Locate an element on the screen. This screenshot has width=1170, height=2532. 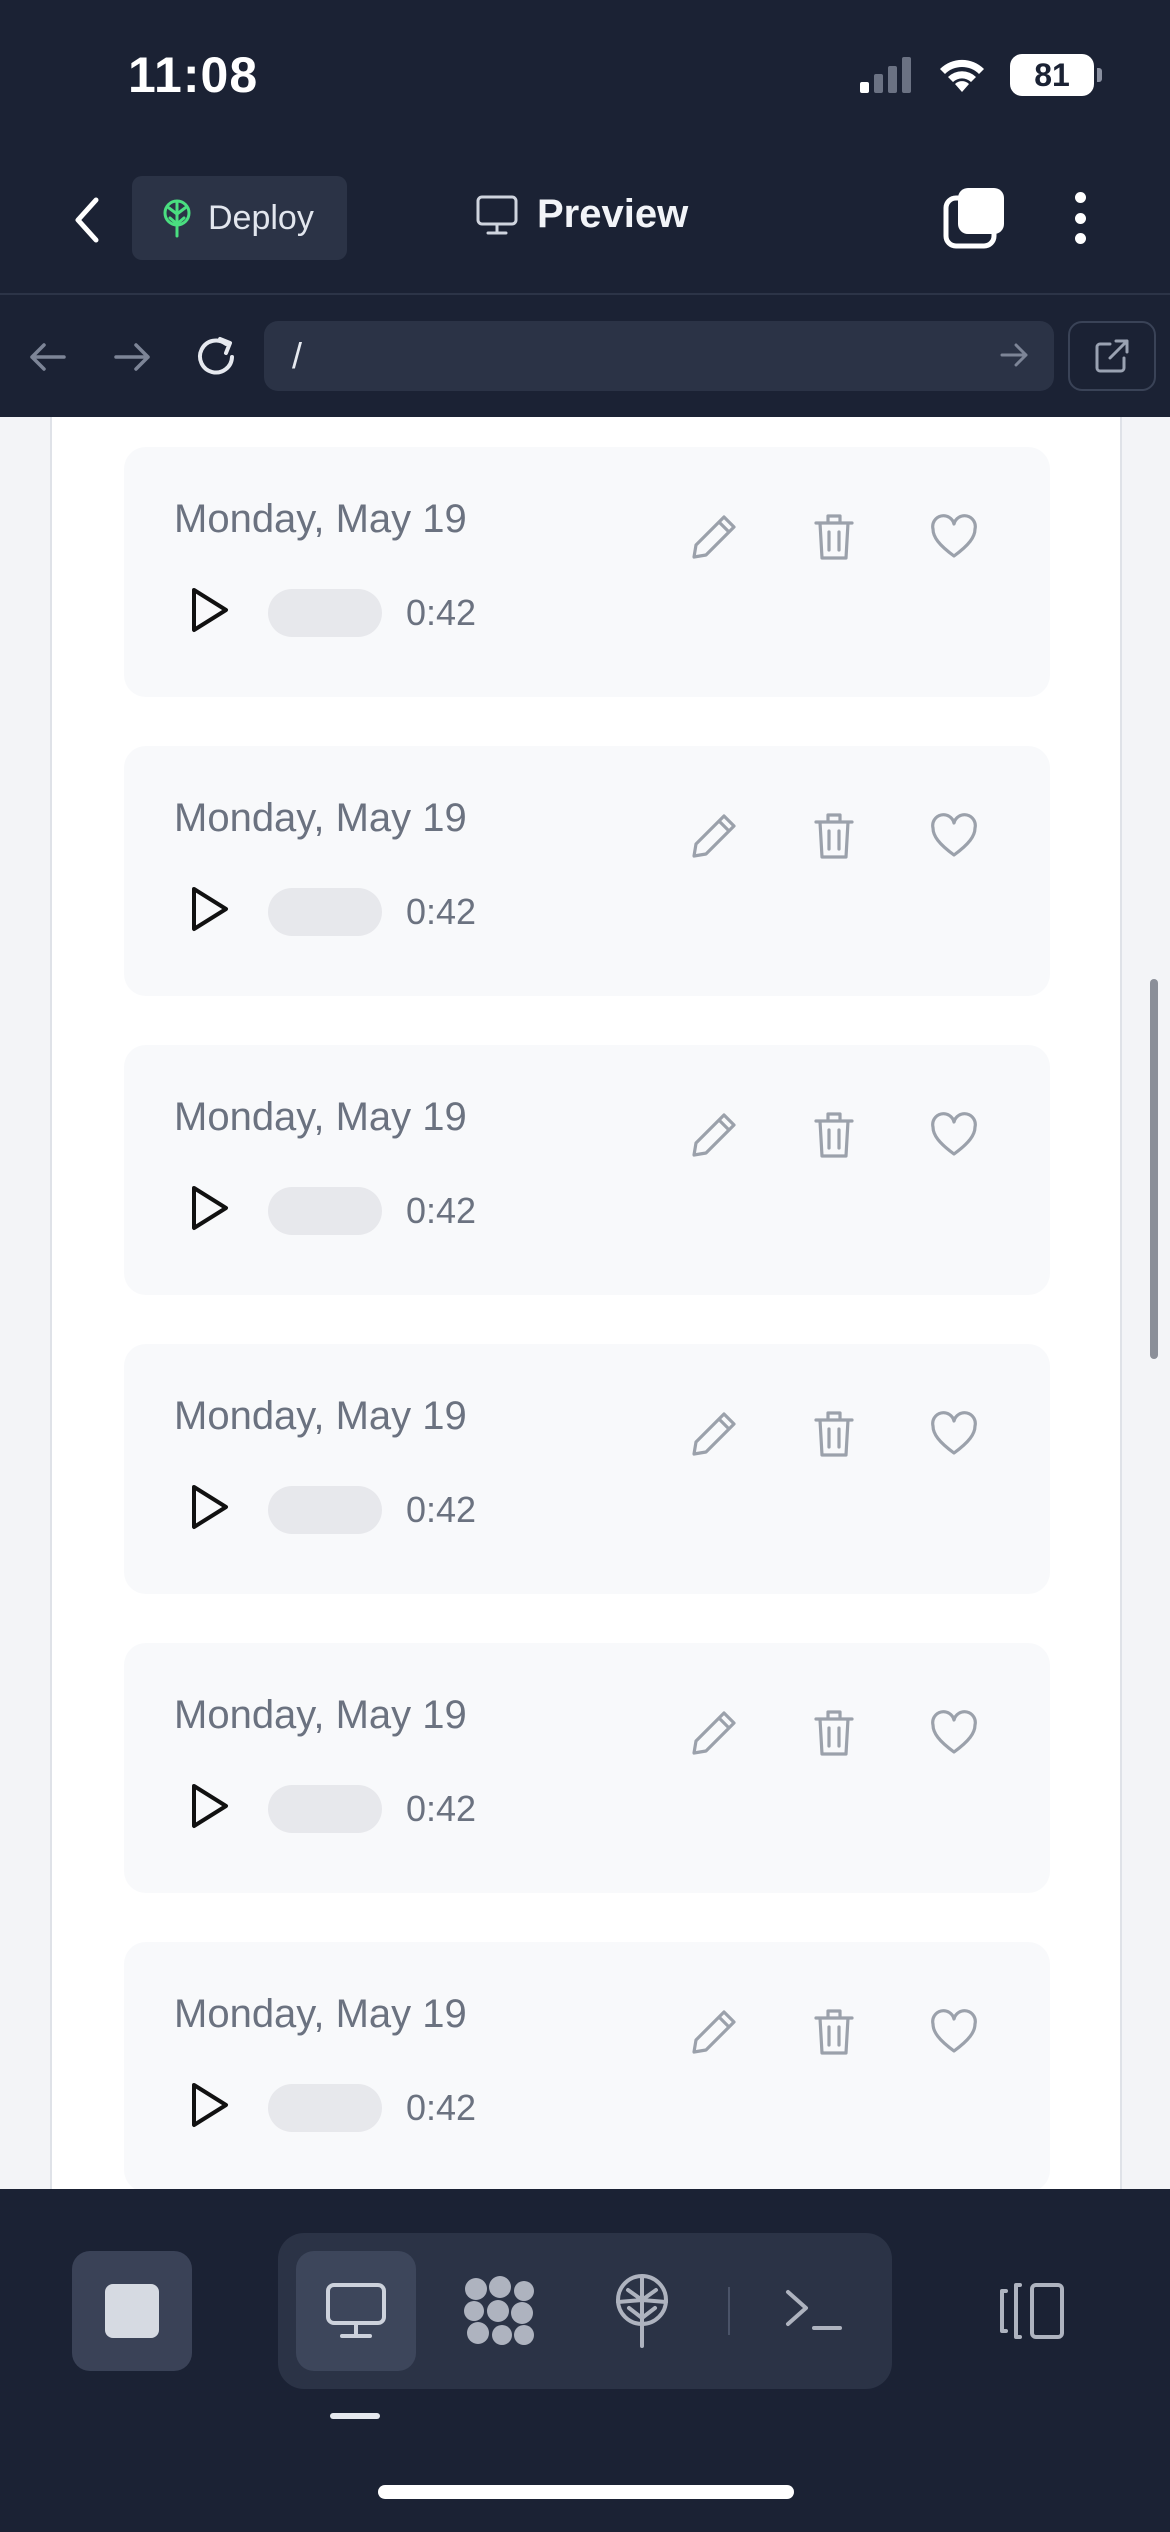
tool-preview is located at coordinates (356, 2311).